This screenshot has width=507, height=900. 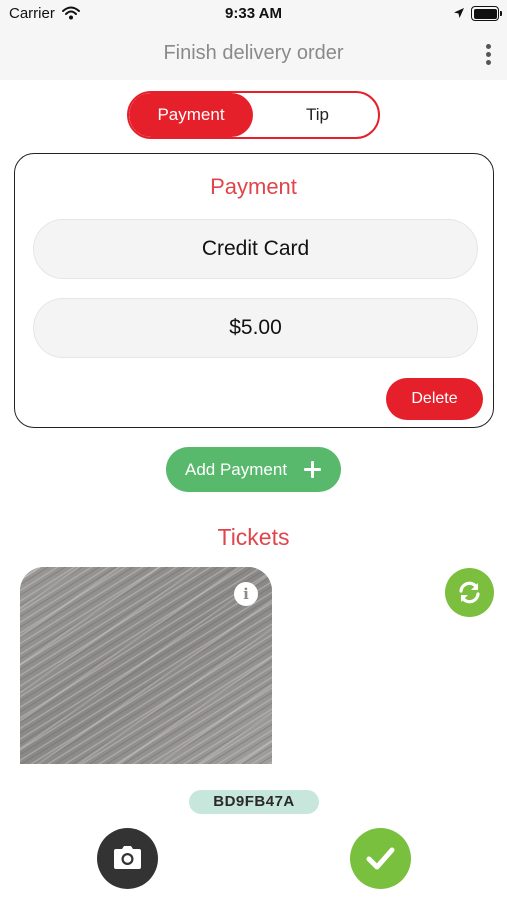 I want to click on refresh-button, so click(x=469, y=592).